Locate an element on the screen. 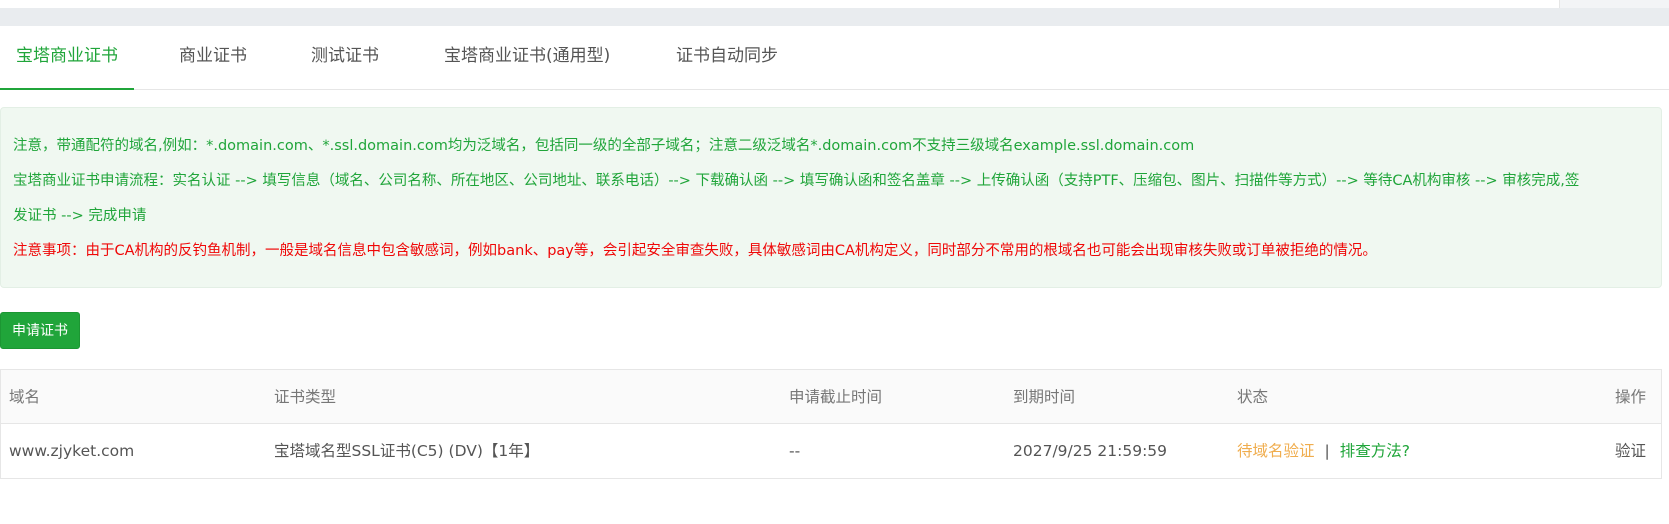 This screenshot has width=1669, height=524. tab-cert-auto-sync: 证书自动同步 is located at coordinates (727, 58).